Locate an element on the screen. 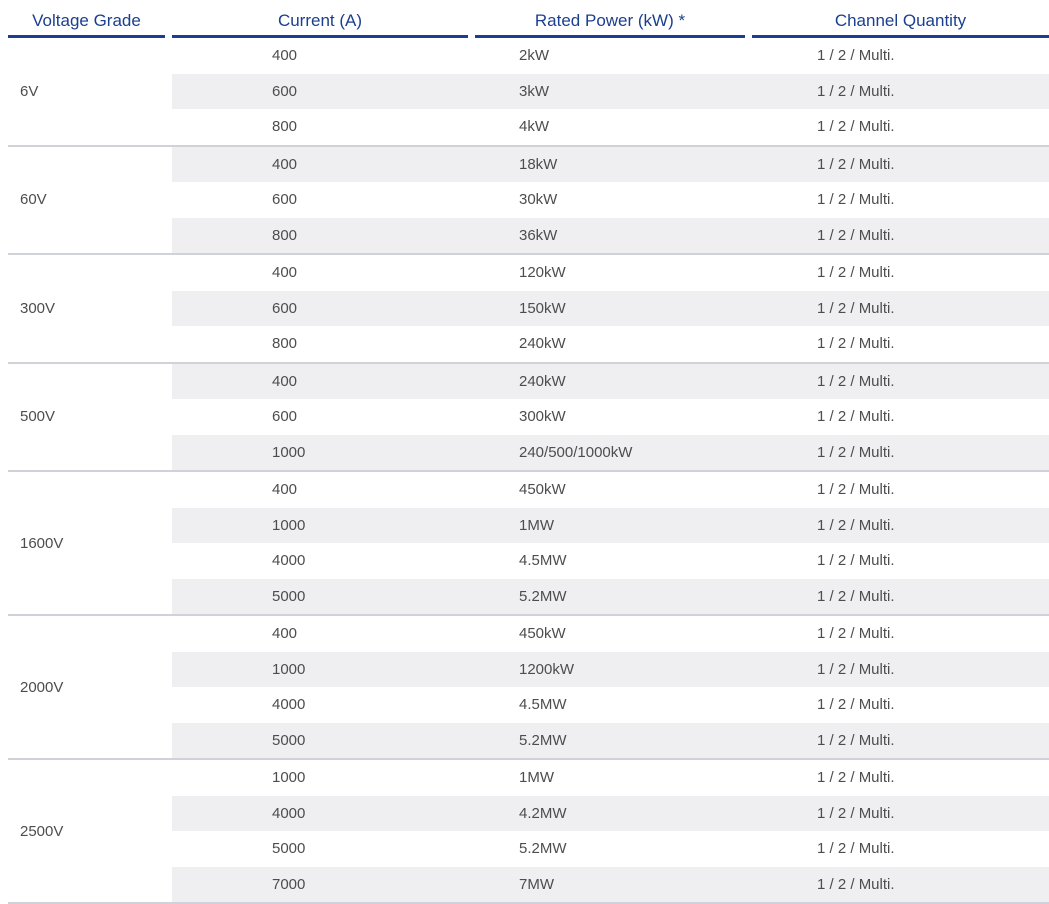 The height and width of the screenshot is (904, 1049). table-row: 7000 7MW 1 / 2 / Multi. is located at coordinates (610, 884).